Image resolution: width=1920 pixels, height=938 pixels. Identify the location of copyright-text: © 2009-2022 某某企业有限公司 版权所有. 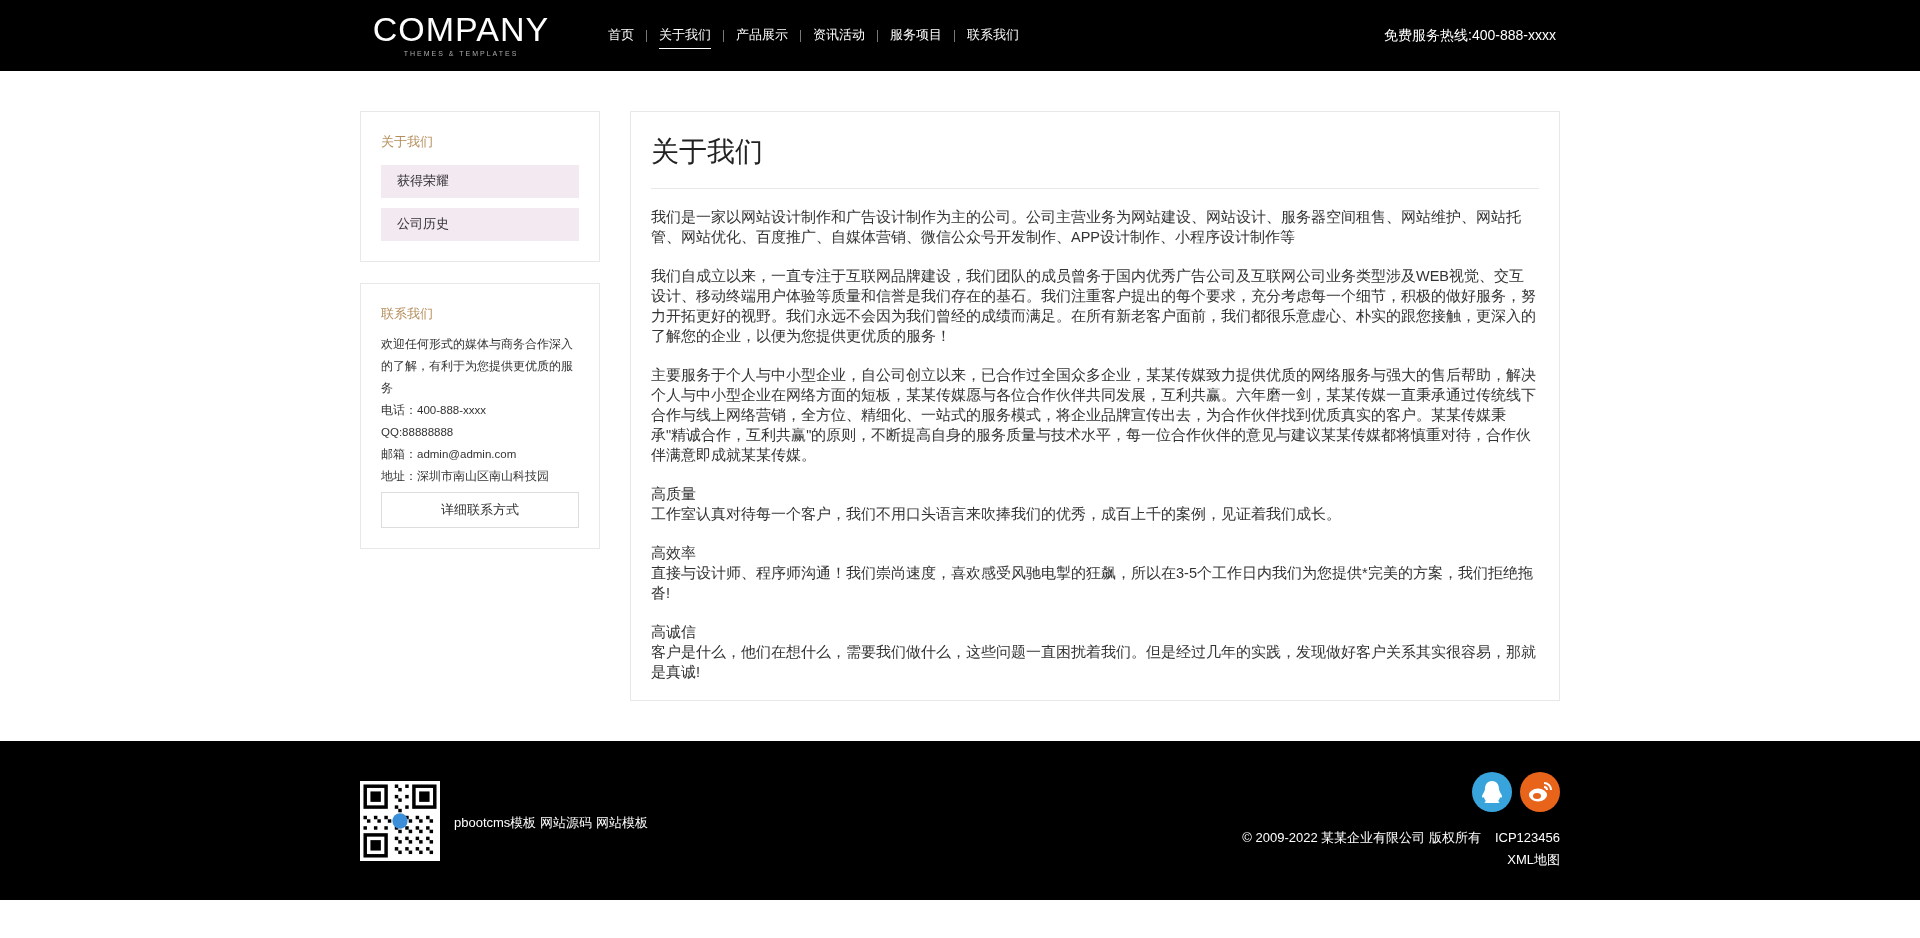
(1361, 838).